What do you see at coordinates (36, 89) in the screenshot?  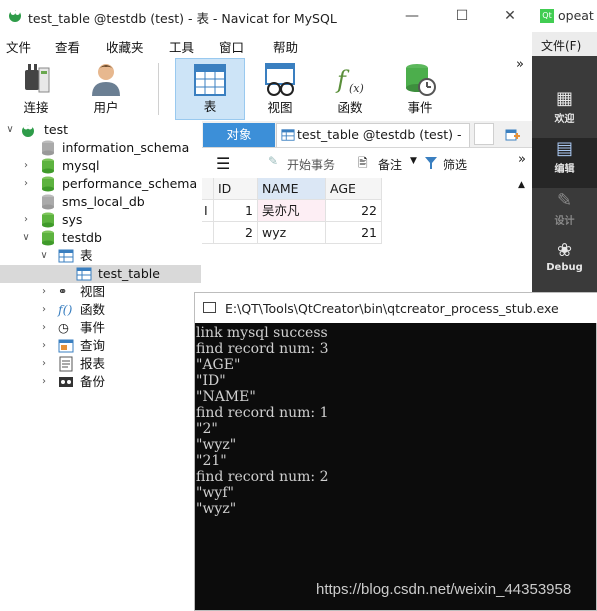 I see `connect-button: 连接` at bounding box center [36, 89].